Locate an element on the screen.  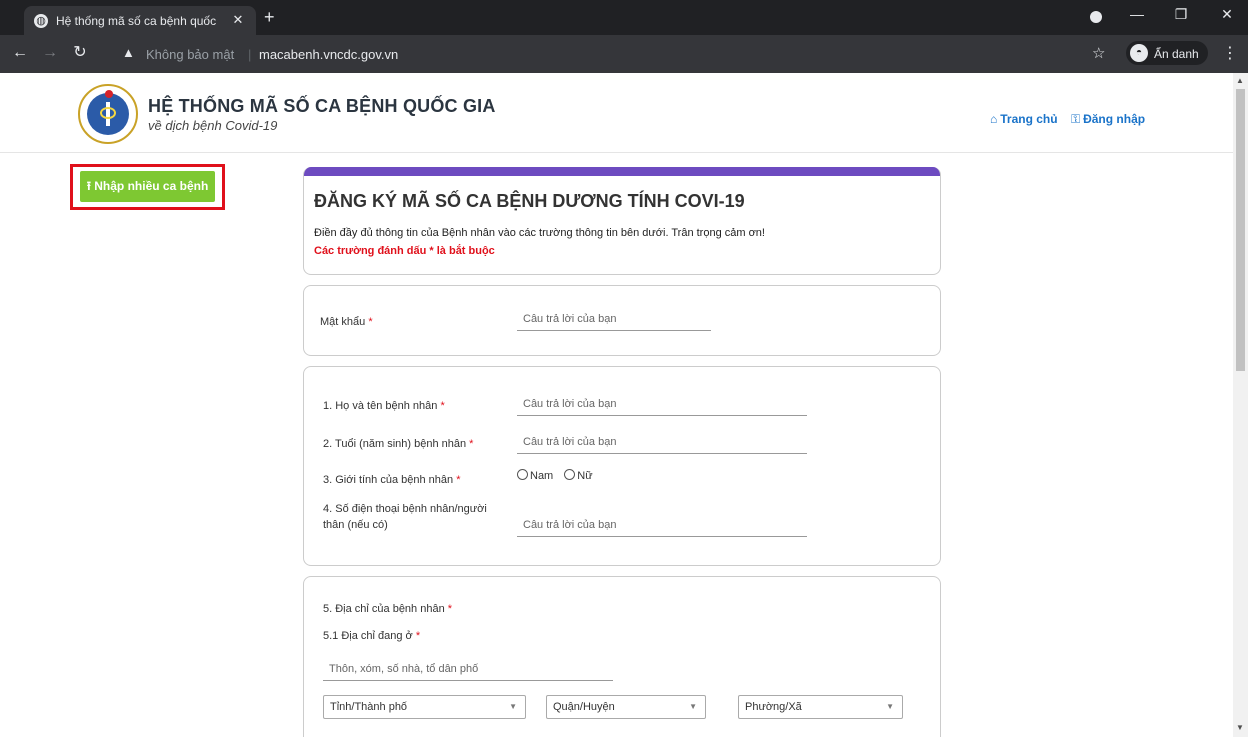
q5-1-label-text: 5.1 Địa chỉ đang ở is located at coordinates (368, 636).